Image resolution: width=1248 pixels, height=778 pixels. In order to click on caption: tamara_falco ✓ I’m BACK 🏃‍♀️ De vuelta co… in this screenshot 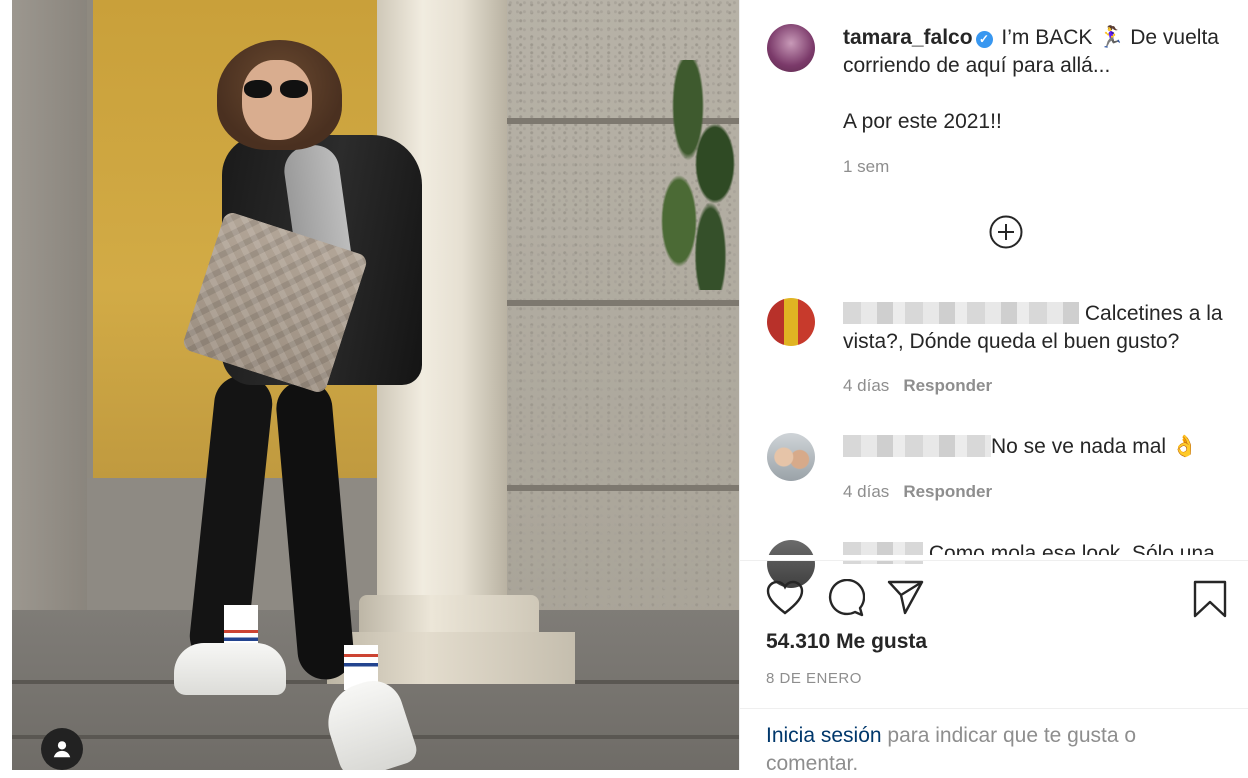, I will do `click(1043, 52)`.